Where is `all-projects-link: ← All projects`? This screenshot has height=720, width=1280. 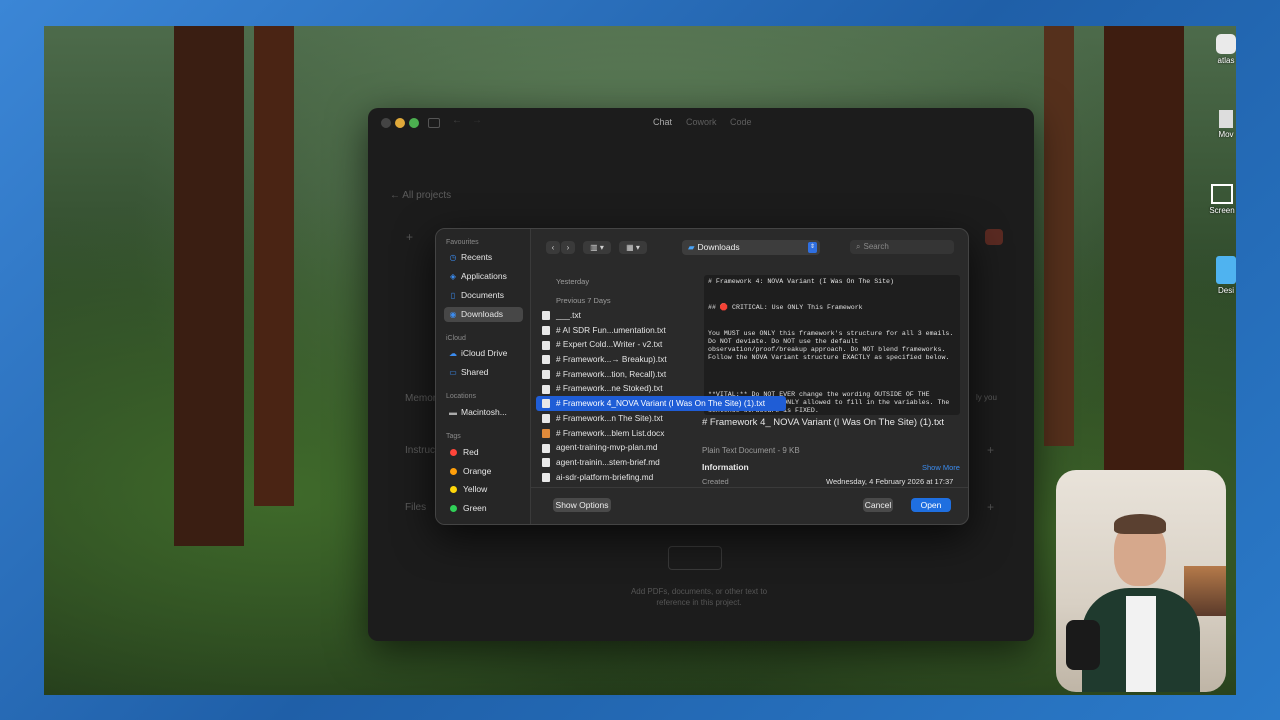
all-projects-link: ← All projects is located at coordinates (420, 195).